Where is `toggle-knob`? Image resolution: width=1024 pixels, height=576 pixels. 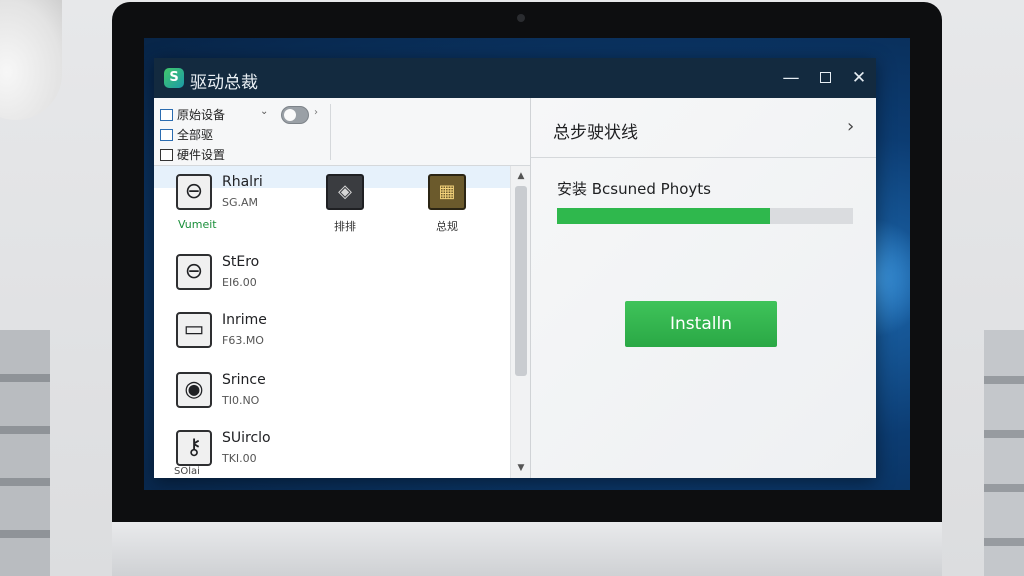 toggle-knob is located at coordinates (290, 115).